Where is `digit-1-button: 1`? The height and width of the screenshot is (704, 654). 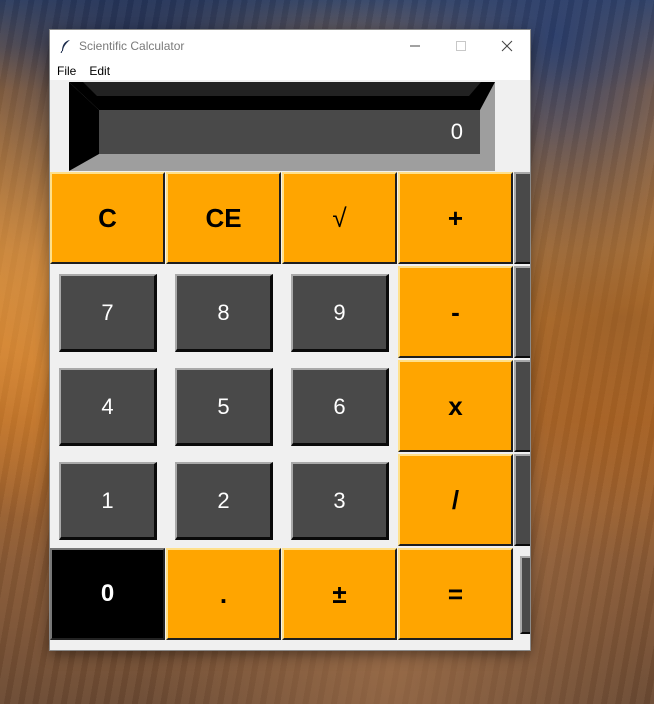
digit-1-button: 1 is located at coordinates (108, 501).